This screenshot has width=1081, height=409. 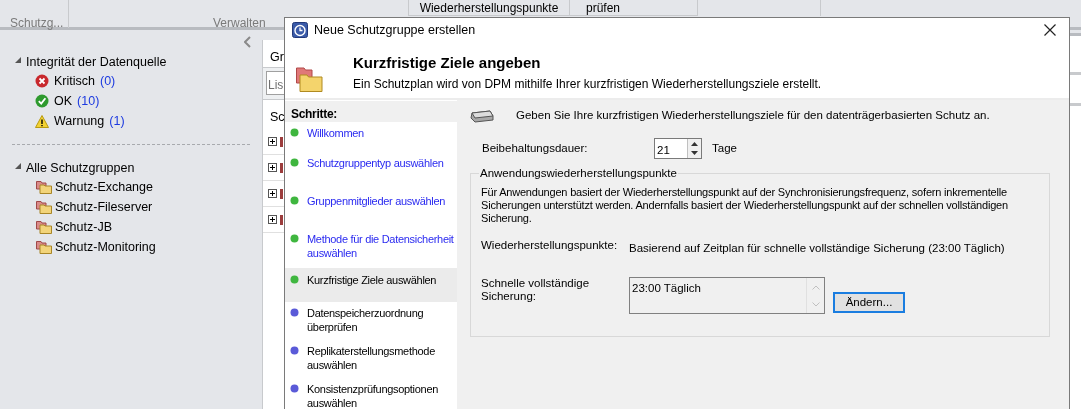 What do you see at coordinates (104, 187) in the screenshot?
I see `protection-group-item: Schutz-Exchange` at bounding box center [104, 187].